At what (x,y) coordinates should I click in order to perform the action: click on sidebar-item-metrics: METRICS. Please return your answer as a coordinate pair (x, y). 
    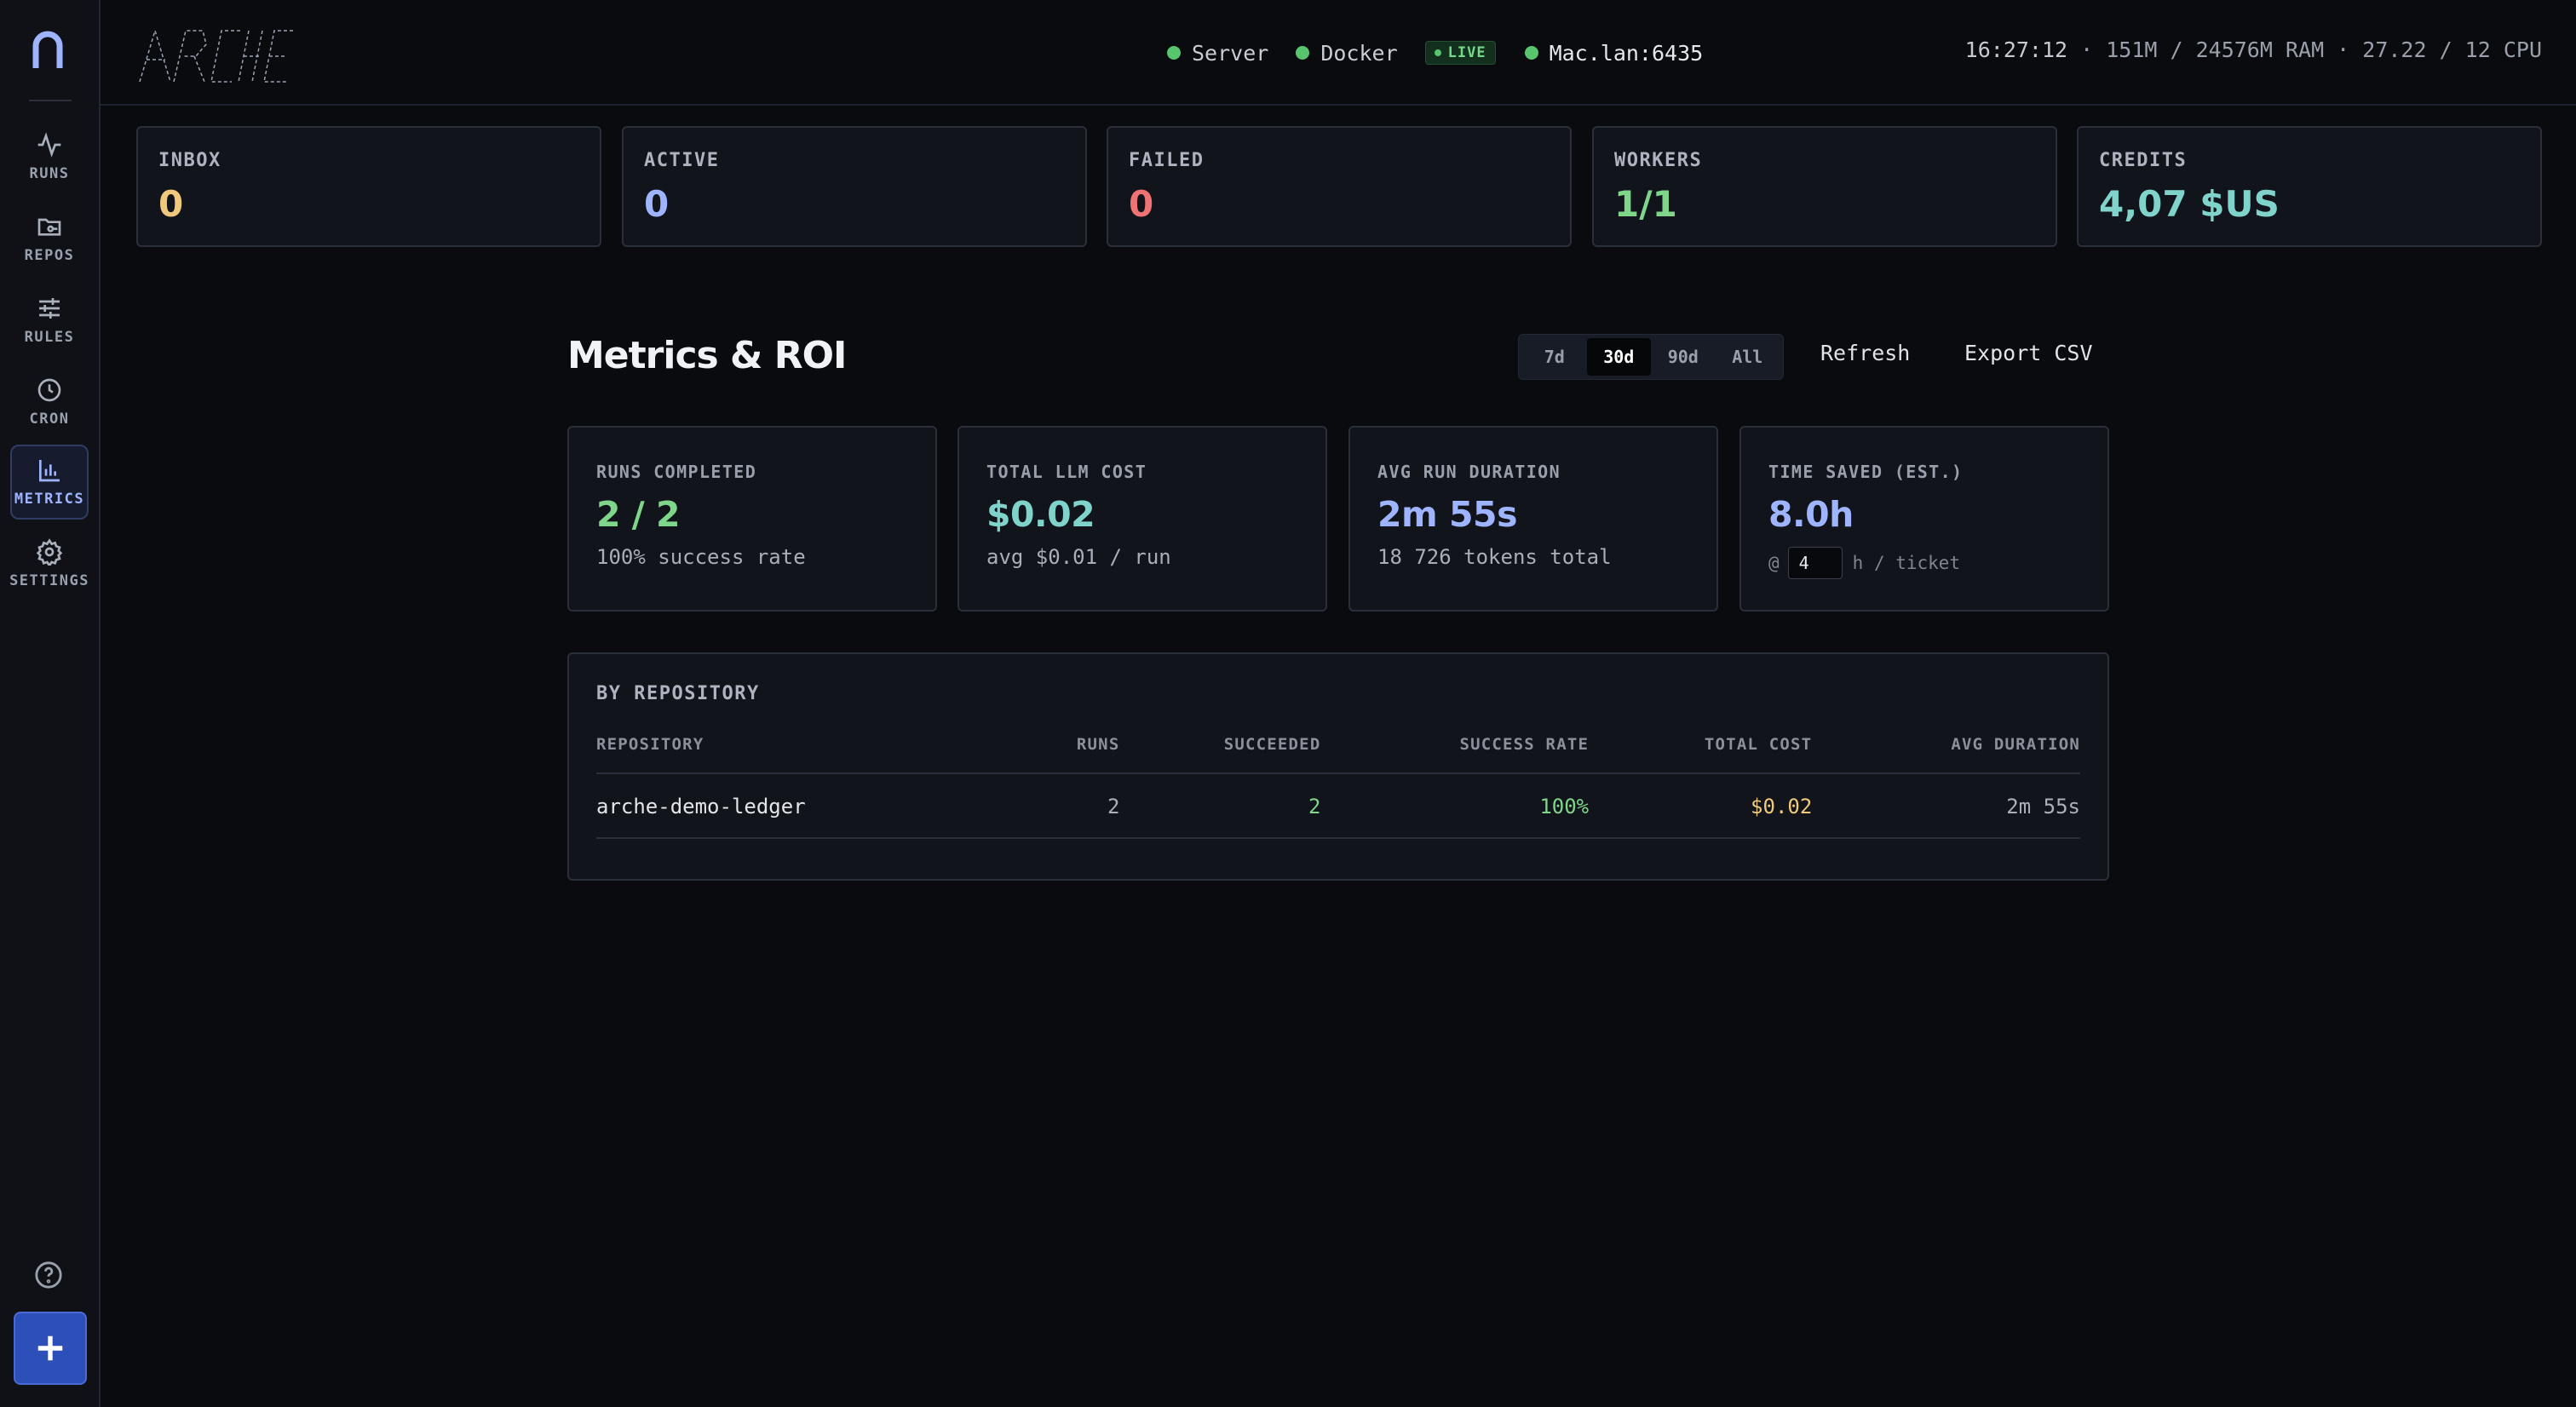
    Looking at the image, I should click on (50, 482).